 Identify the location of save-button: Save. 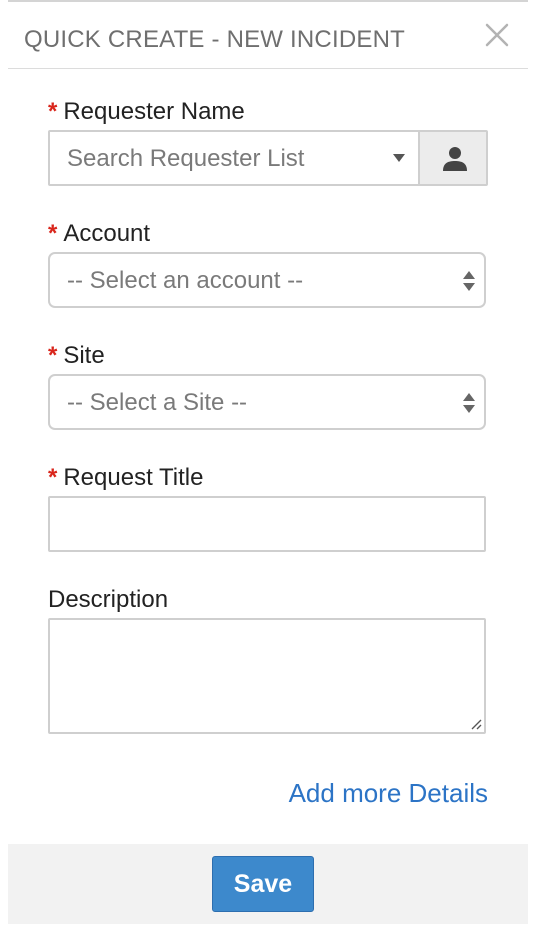
(263, 884).